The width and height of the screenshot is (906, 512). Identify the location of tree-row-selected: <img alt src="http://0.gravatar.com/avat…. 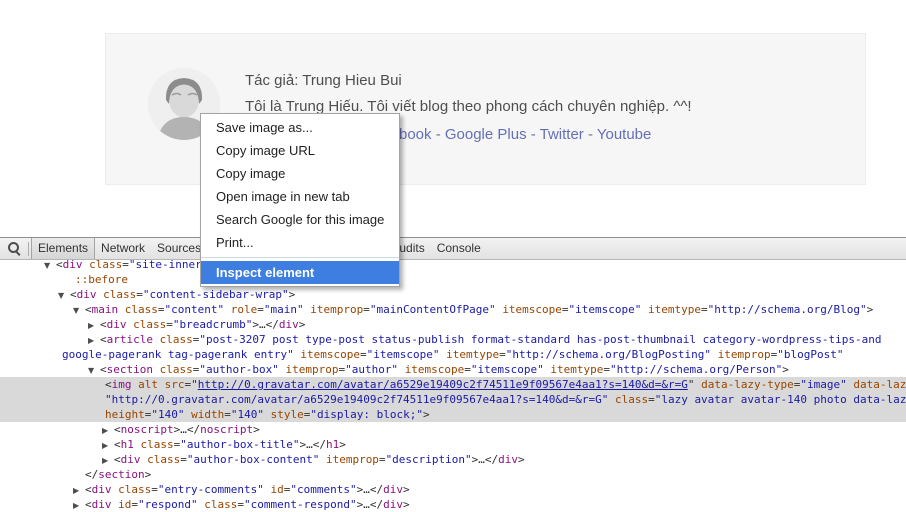
(453, 384).